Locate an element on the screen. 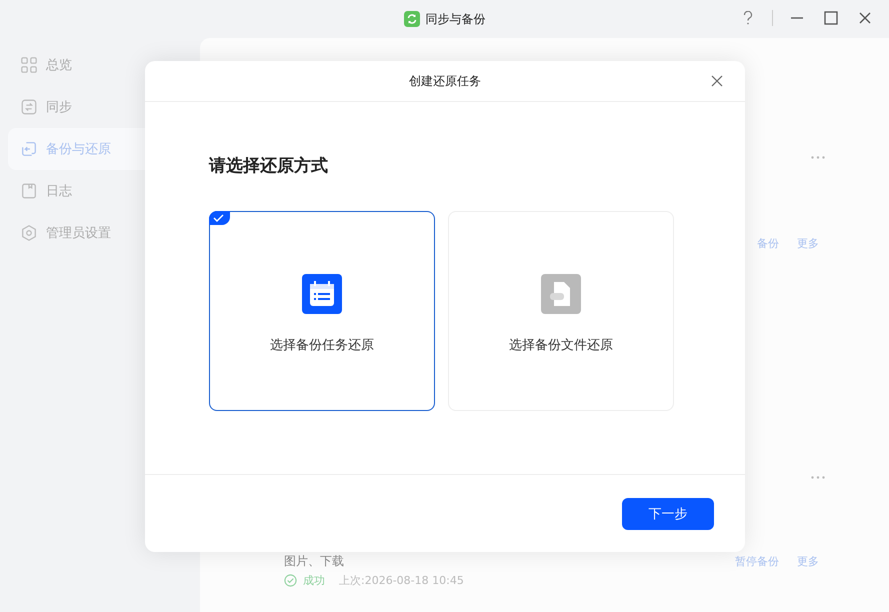  sidebar-item: 管理员设置 is located at coordinates (100, 233).